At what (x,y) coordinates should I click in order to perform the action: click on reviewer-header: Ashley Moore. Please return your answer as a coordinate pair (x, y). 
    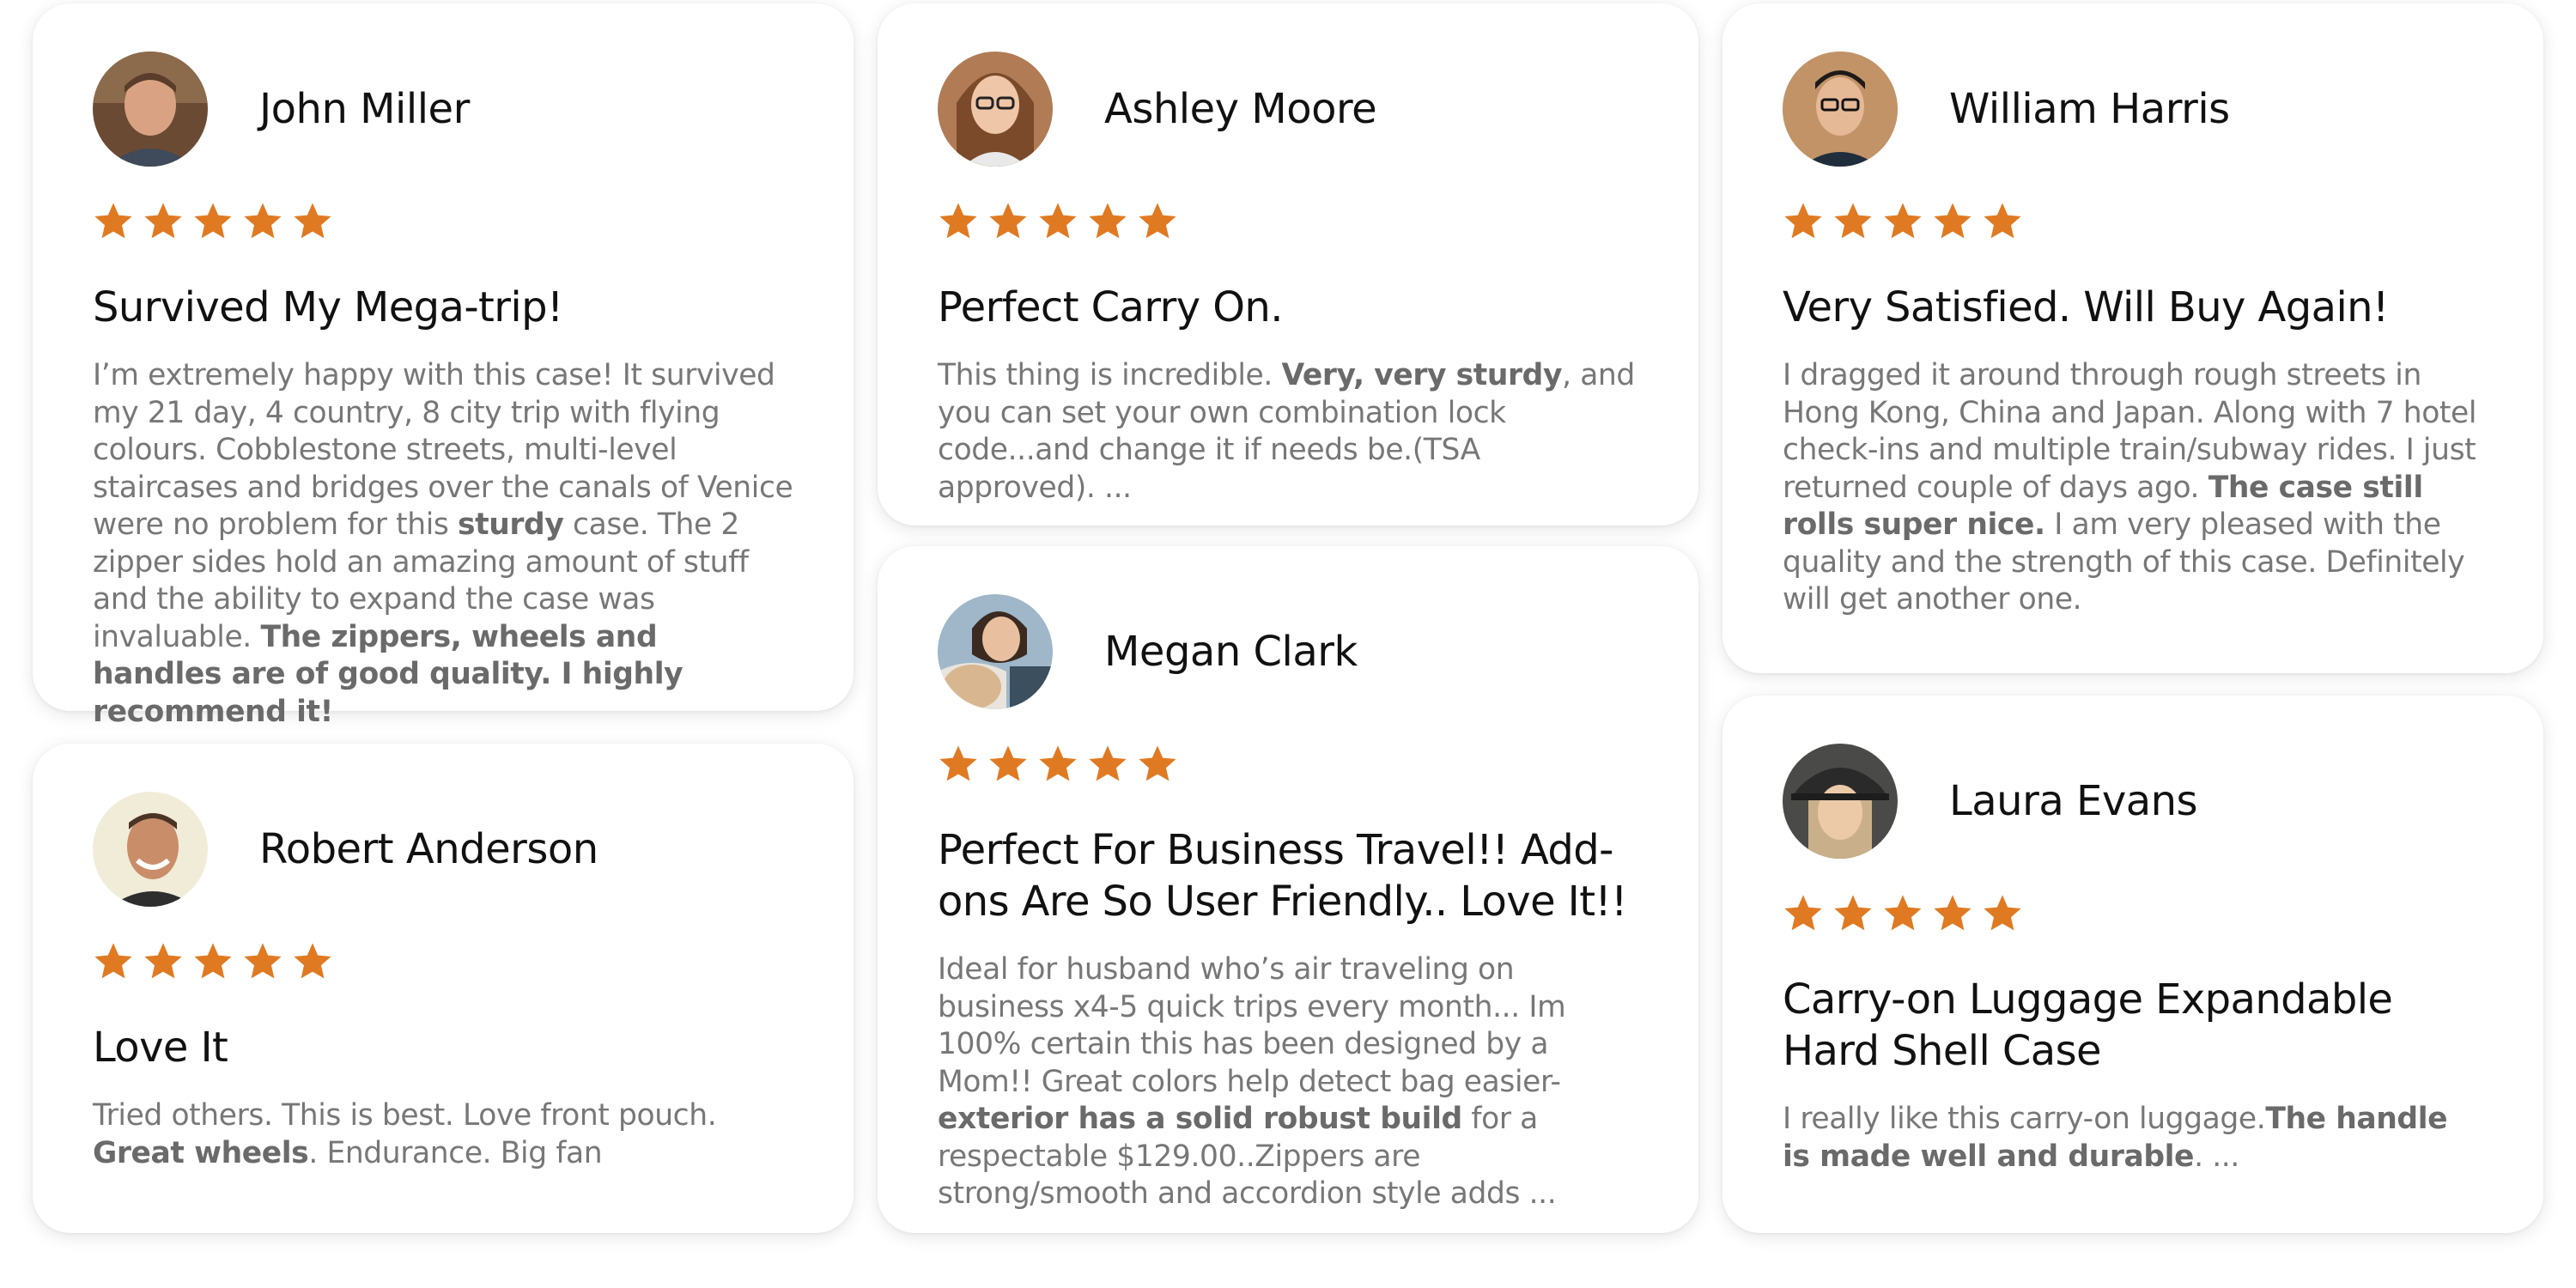
    Looking at the image, I should click on (1288, 109).